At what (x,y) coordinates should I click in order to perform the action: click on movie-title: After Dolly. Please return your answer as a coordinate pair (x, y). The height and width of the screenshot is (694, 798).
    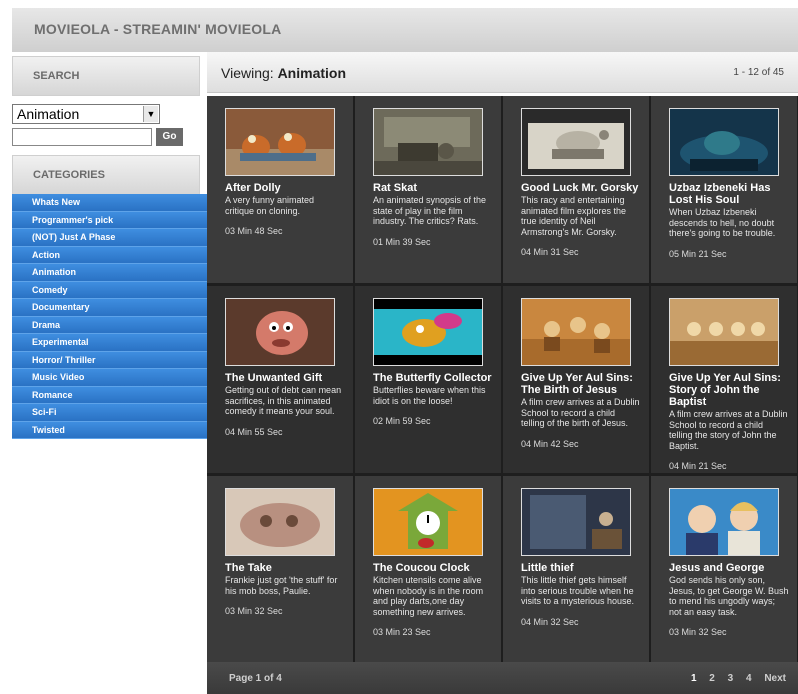
    Looking at the image, I should click on (285, 188).